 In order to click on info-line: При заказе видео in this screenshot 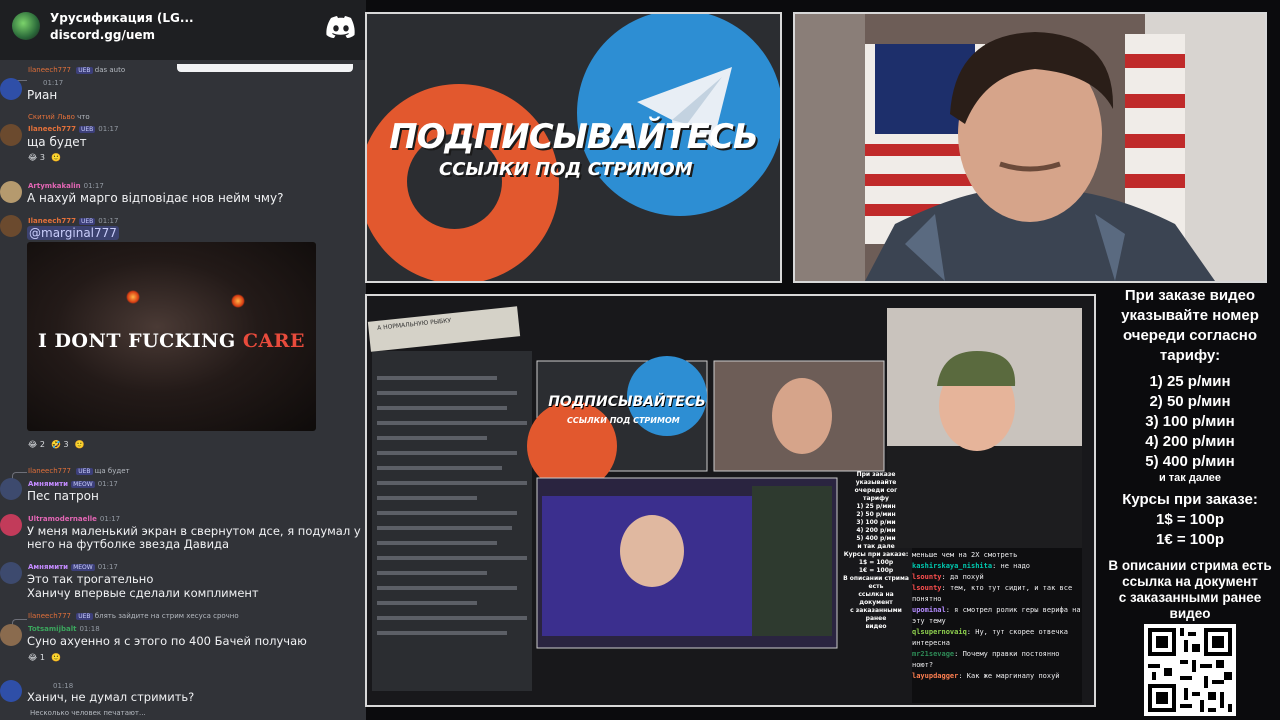, I will do `click(1190, 295)`.